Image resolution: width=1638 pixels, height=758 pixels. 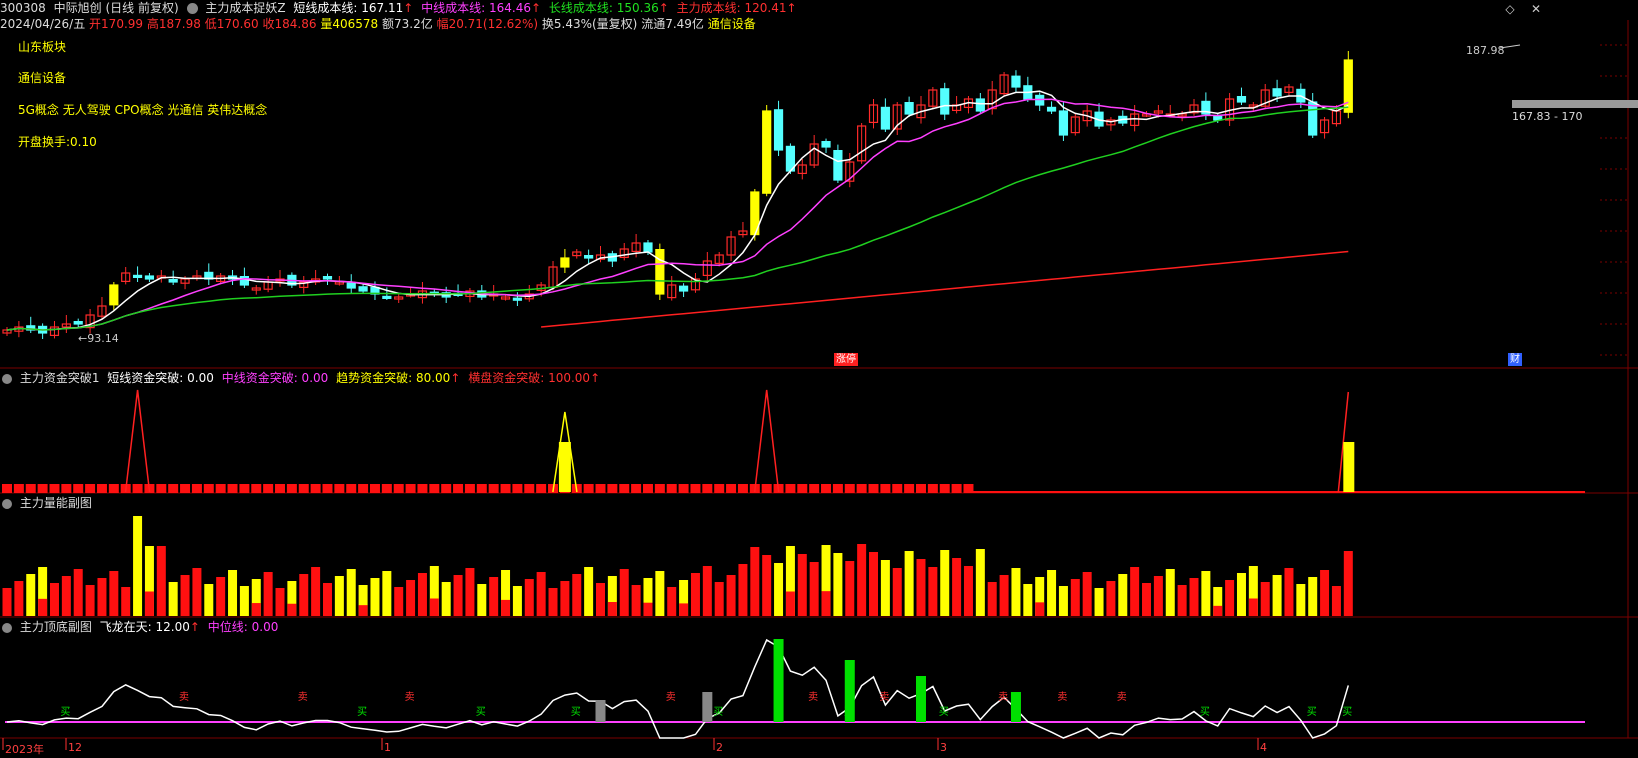 What do you see at coordinates (77, 8) in the screenshot?
I see `stock-name: 中际旭创` at bounding box center [77, 8].